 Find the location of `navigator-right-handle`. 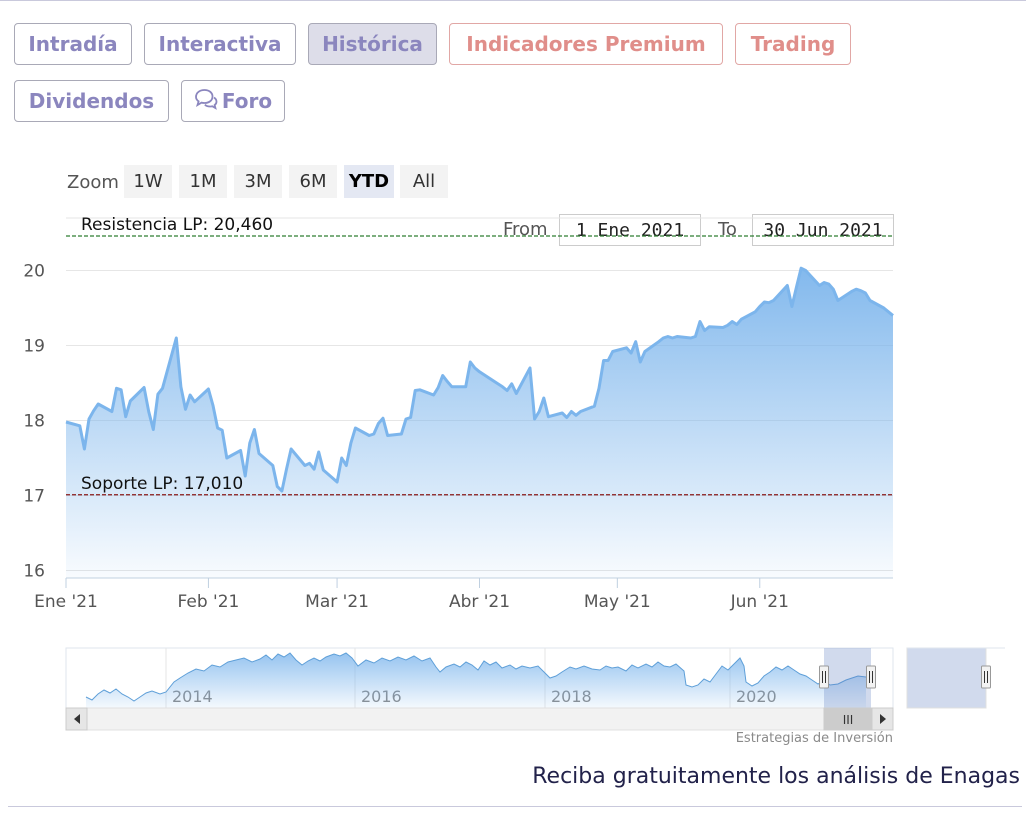

navigator-right-handle is located at coordinates (871, 677).